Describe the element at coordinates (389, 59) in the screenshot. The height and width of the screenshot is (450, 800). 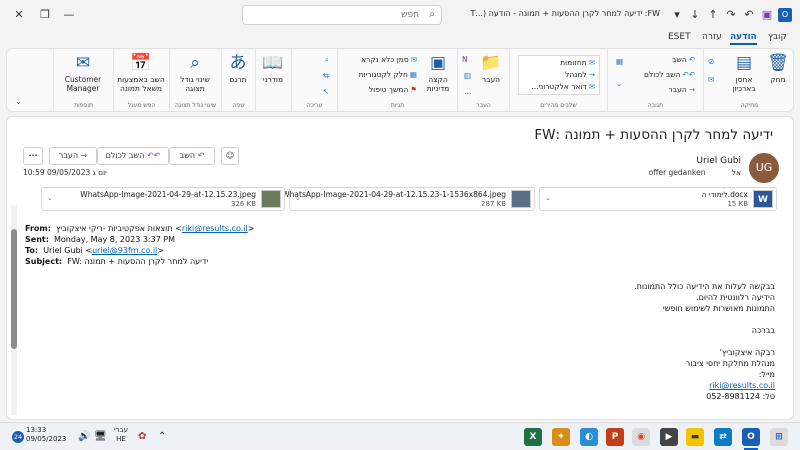
I see `mark-unread-button: ✉סמן כלא נקרא` at that location.